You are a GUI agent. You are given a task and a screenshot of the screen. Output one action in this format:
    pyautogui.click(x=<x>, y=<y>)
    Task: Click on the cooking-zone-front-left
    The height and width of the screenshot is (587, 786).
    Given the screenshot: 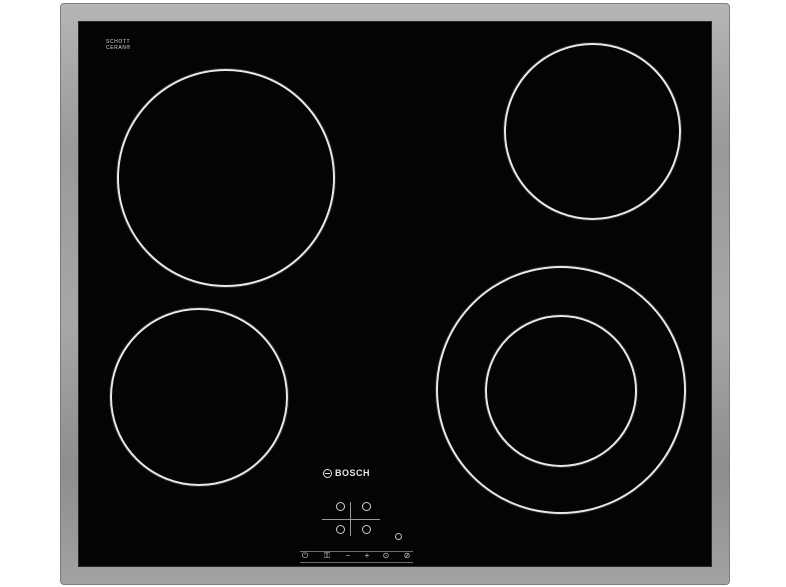 What is the action you would take?
    pyautogui.click(x=199, y=397)
    